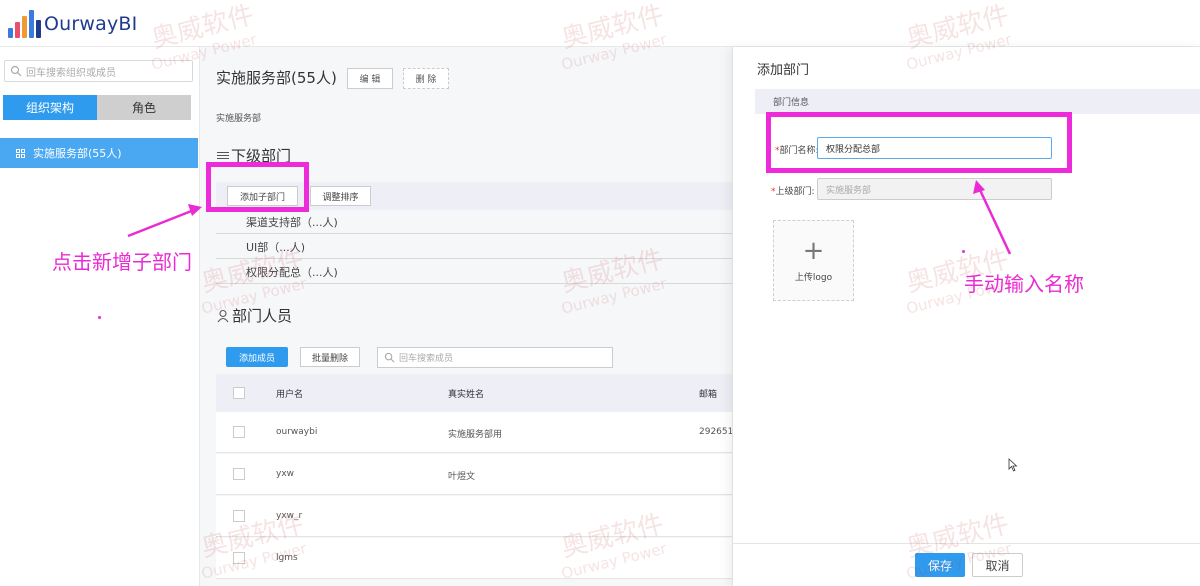 The height and width of the screenshot is (586, 1200). Describe the element at coordinates (919, 142) in the screenshot. I see `highlight-dept-name` at that location.